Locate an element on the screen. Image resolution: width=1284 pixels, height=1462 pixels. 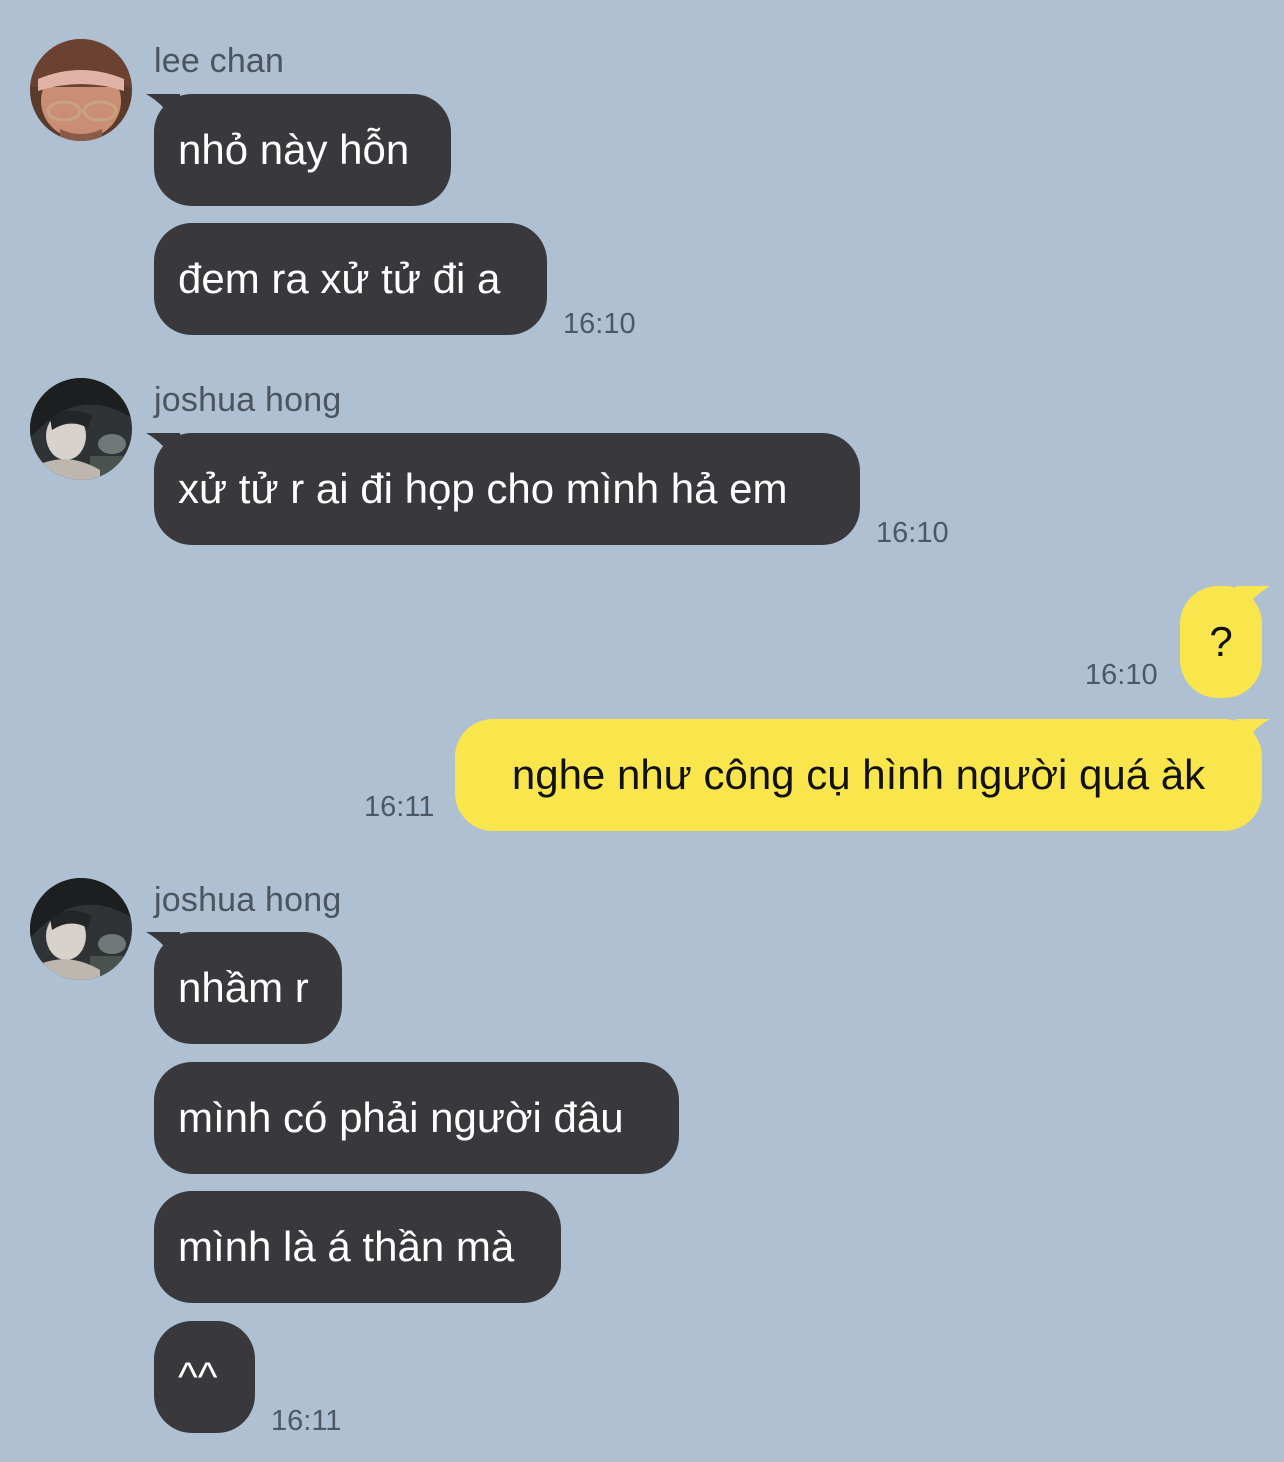
message-text: xử tử r ai đi họp cho mình hả em is located at coordinates (483, 488).